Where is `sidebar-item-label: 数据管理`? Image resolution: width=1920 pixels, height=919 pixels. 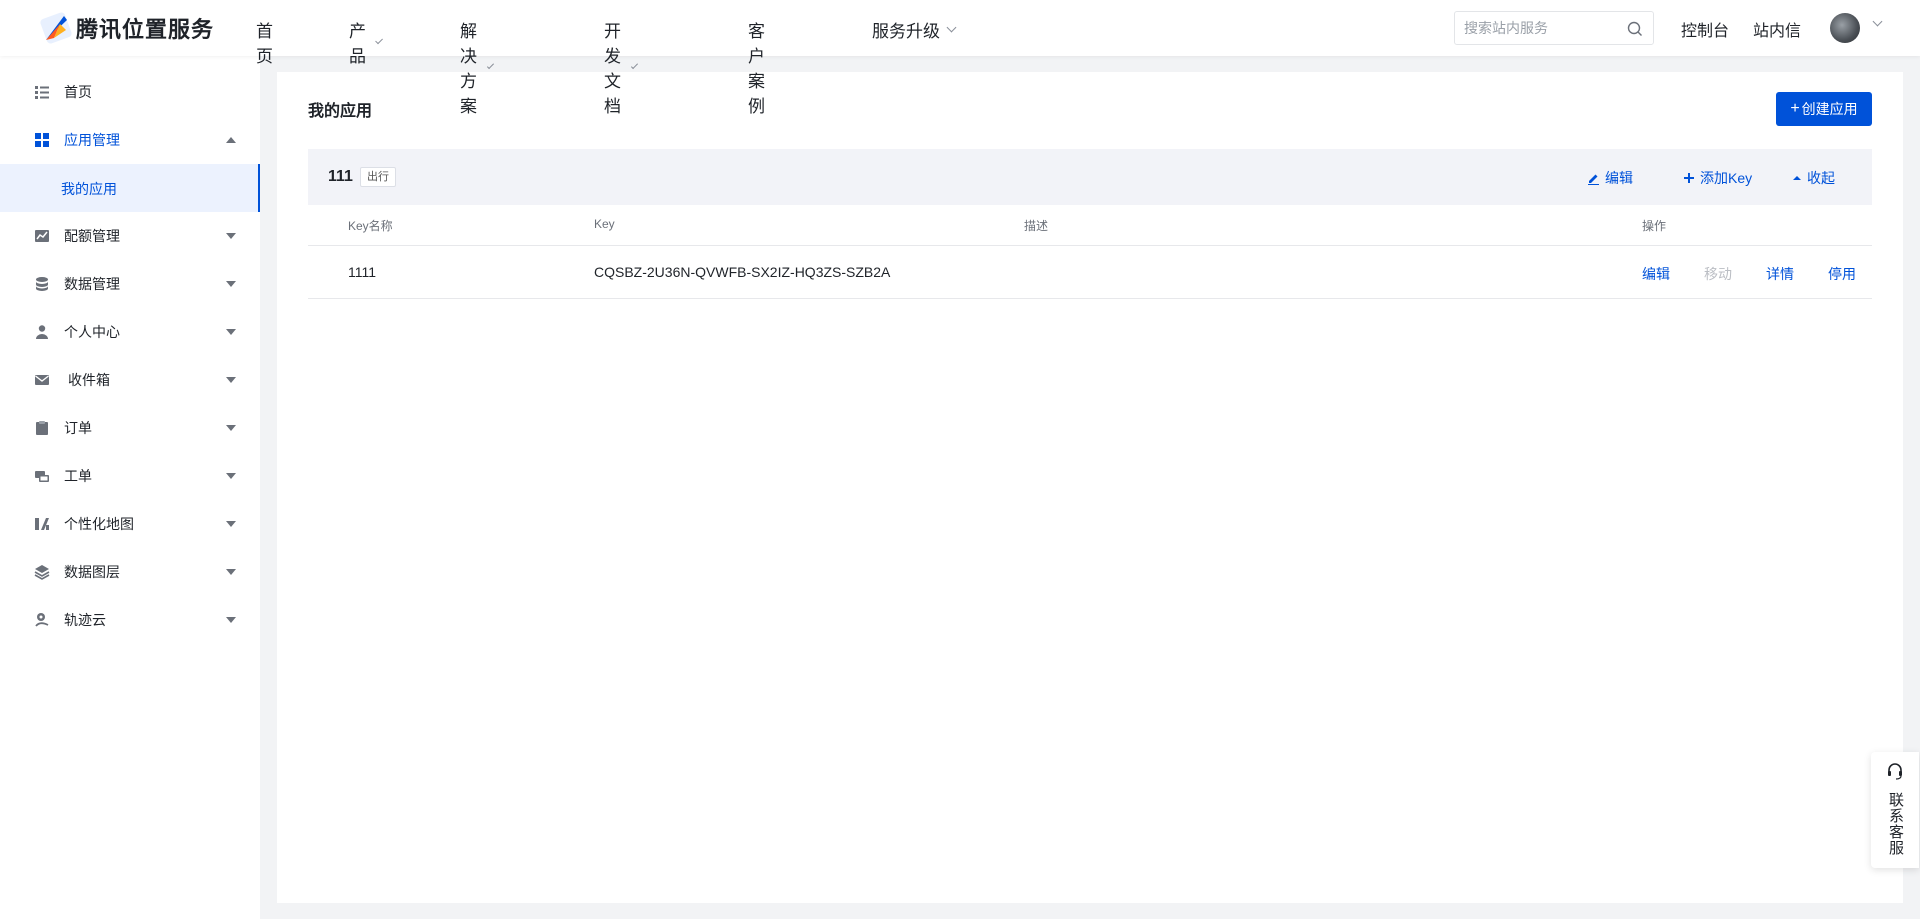
sidebar-item-label: 数据管理 is located at coordinates (92, 284).